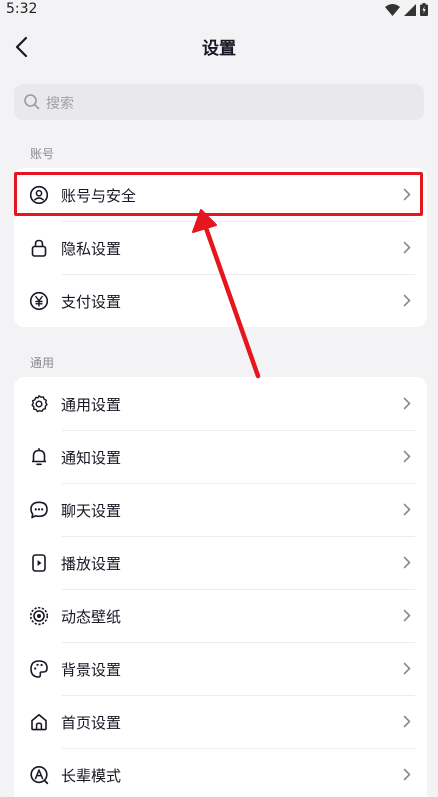  I want to click on menu-item-label: 通知设置, so click(91, 458).